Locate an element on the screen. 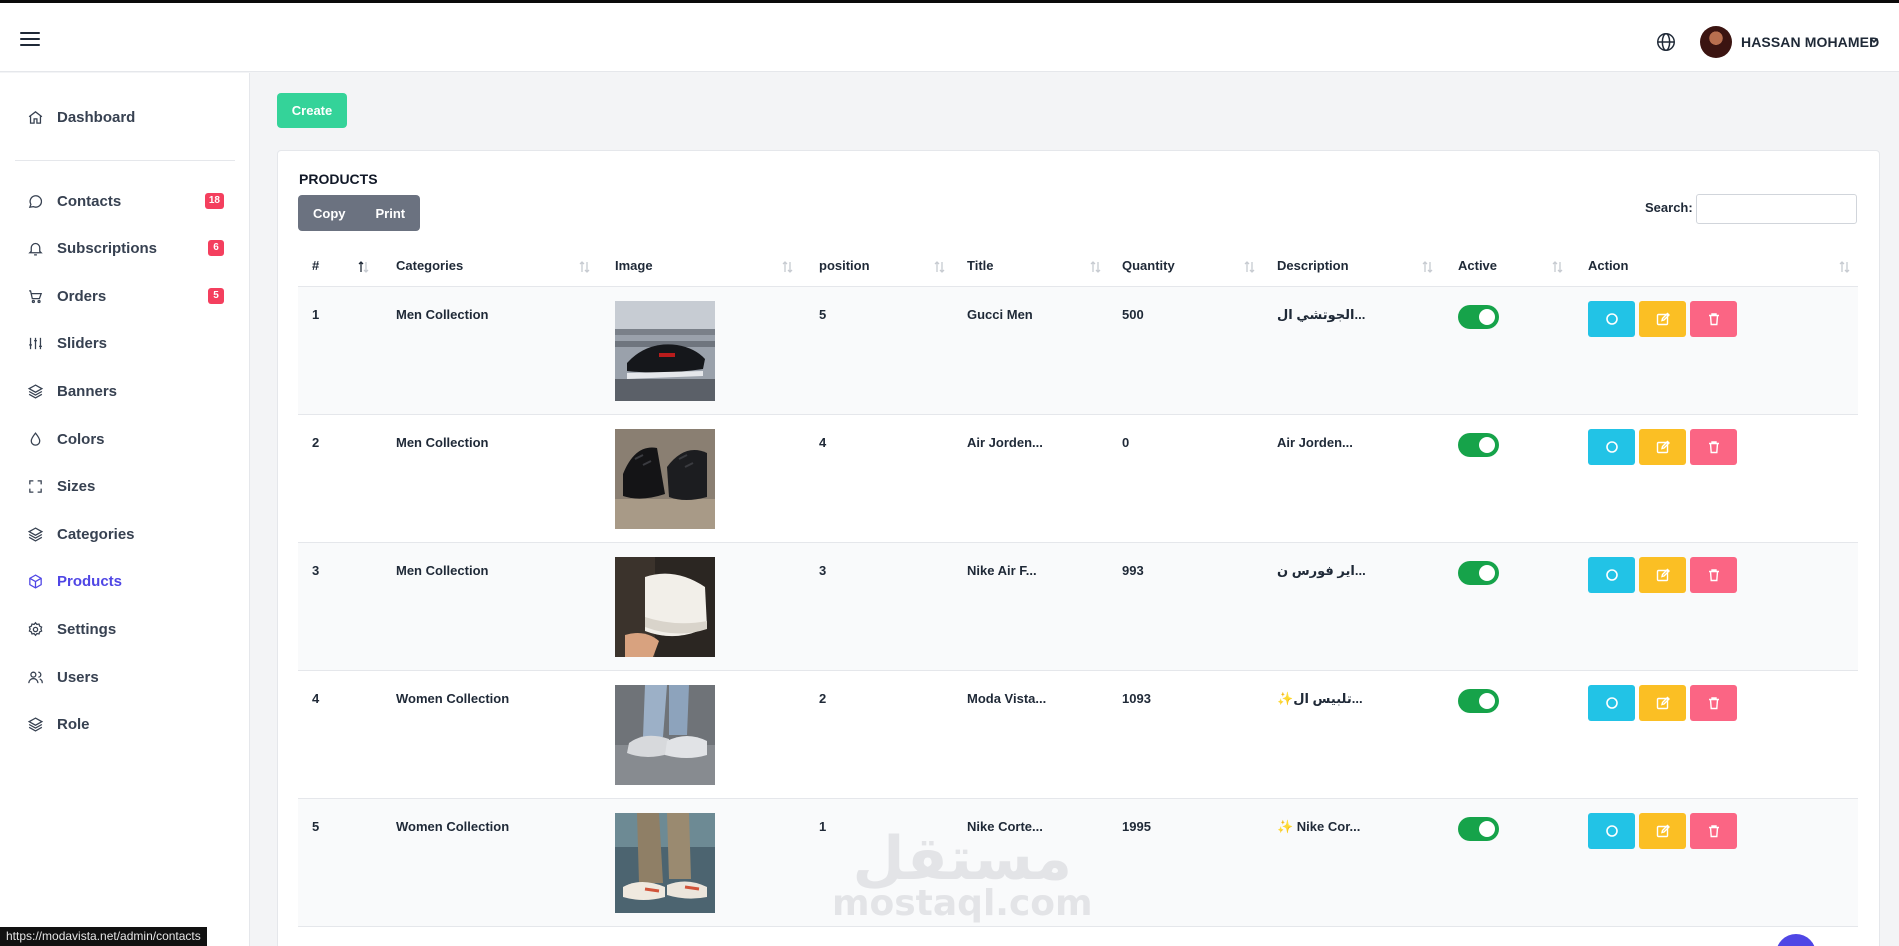  column-header-title: Title is located at coordinates (980, 265).